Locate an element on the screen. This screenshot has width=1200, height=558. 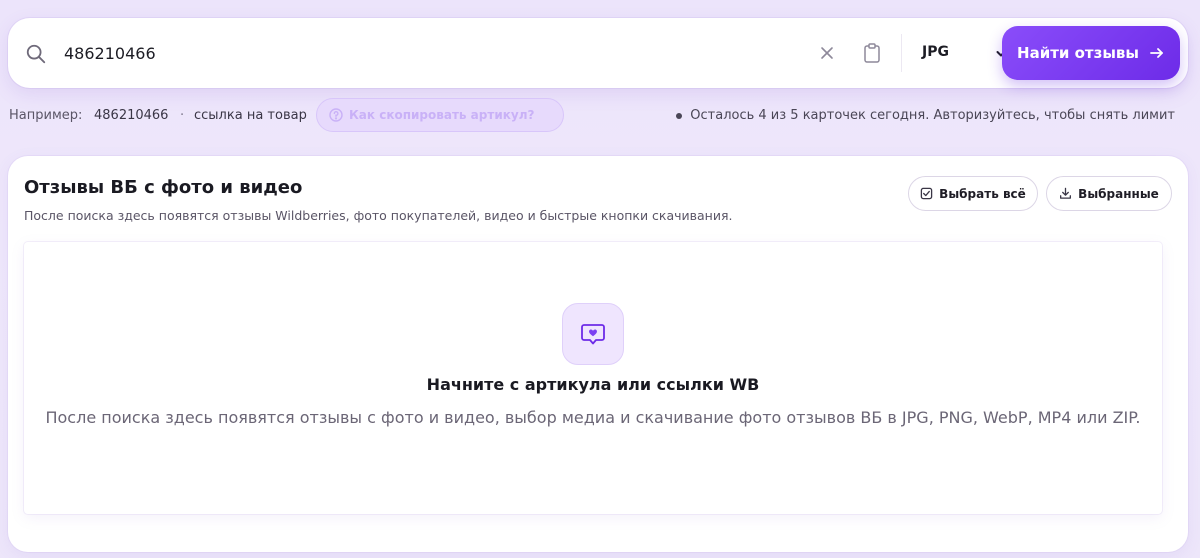
example-article: 486210466 is located at coordinates (131, 115).